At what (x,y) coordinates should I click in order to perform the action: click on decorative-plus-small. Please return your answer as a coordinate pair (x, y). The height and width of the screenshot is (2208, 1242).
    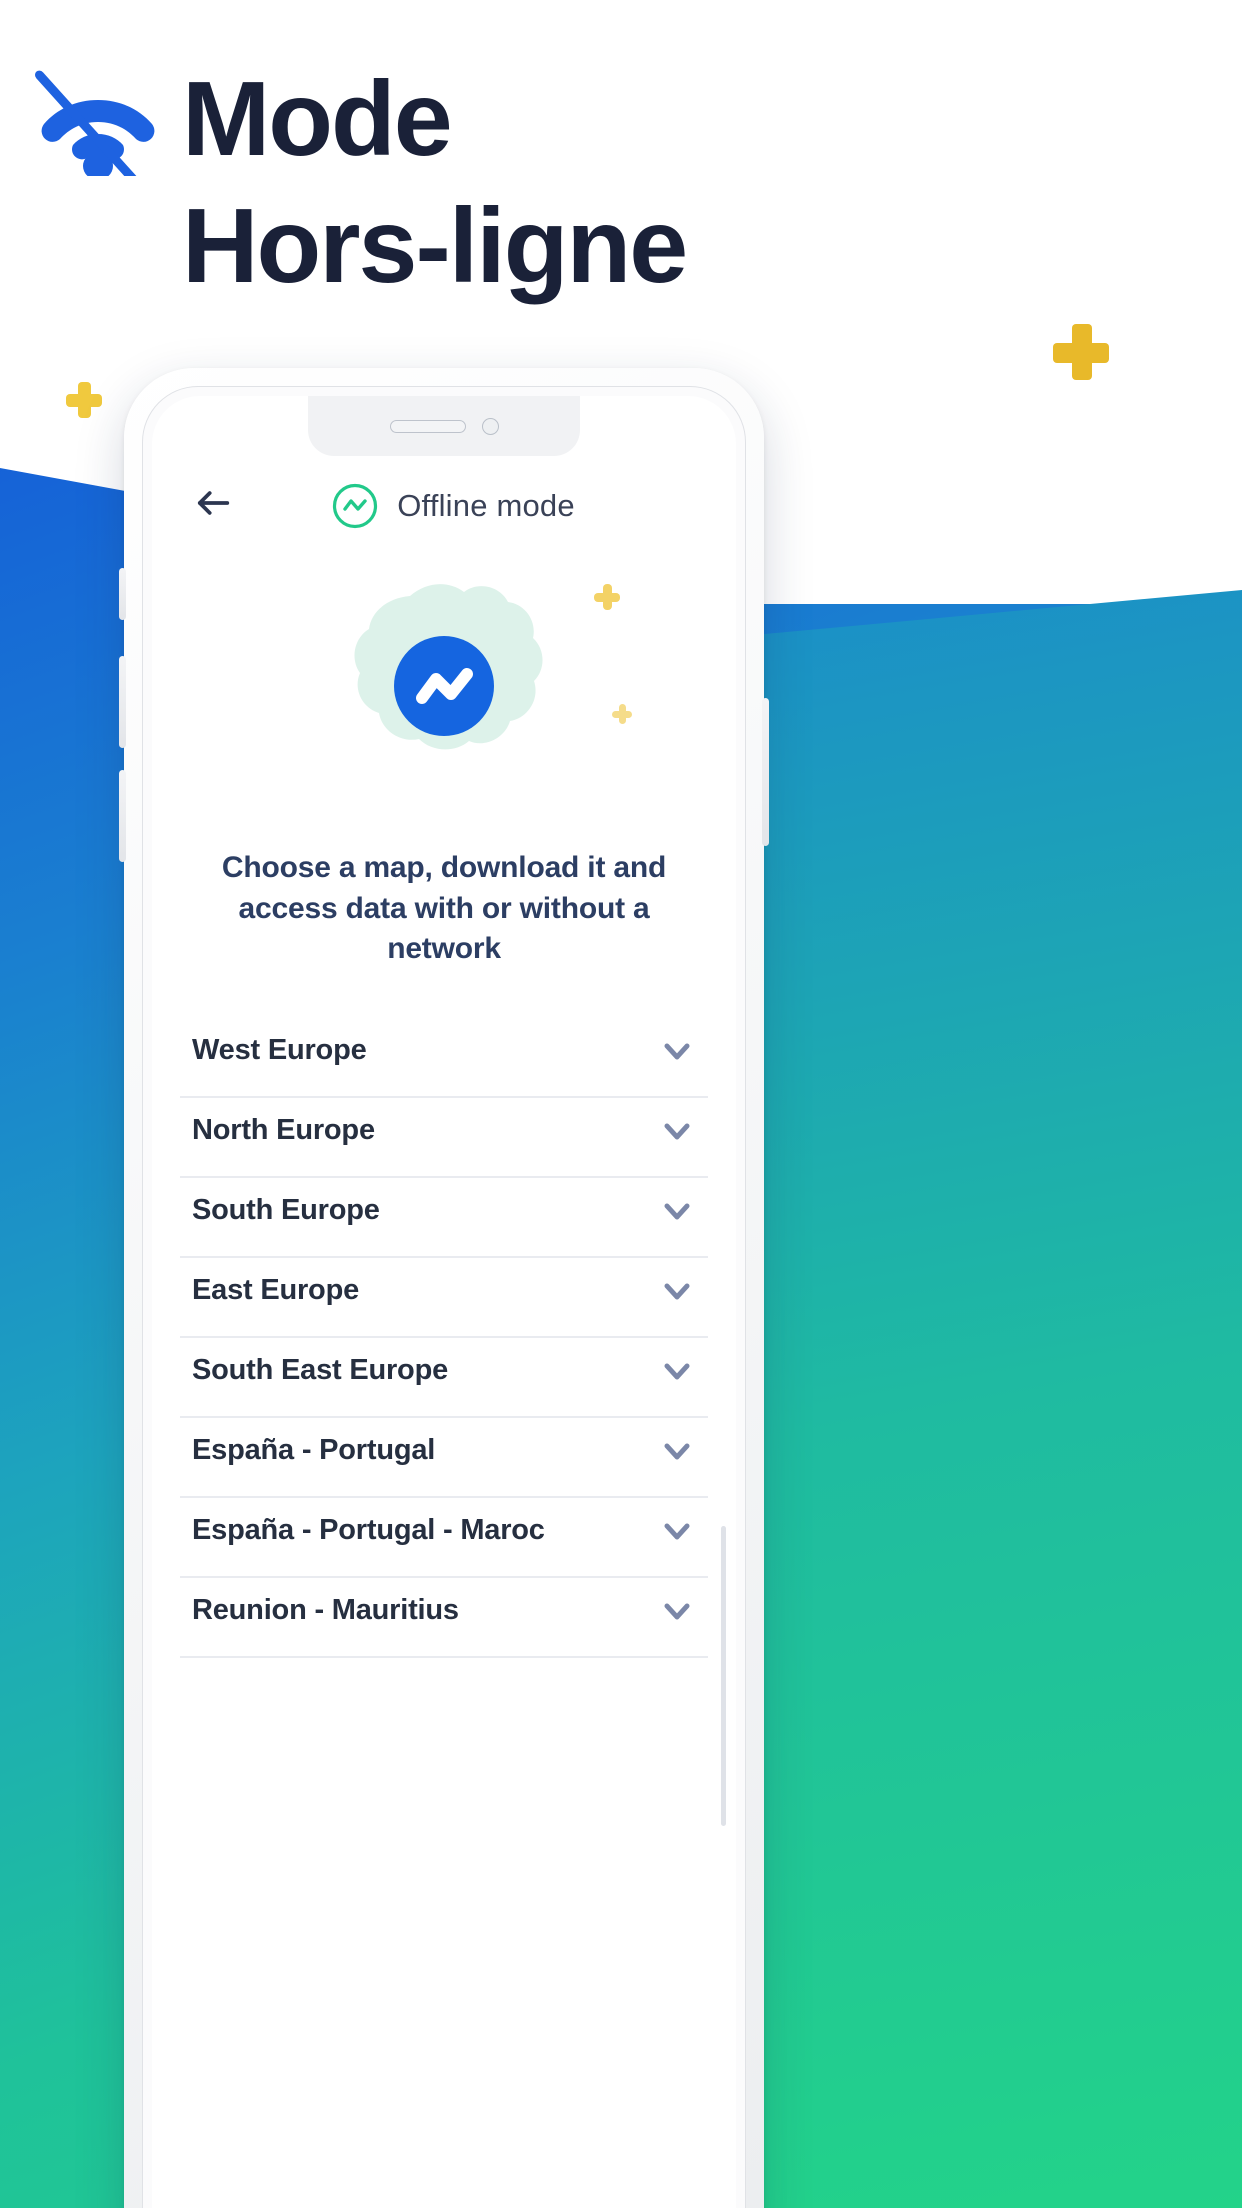
    Looking at the image, I should click on (84, 400).